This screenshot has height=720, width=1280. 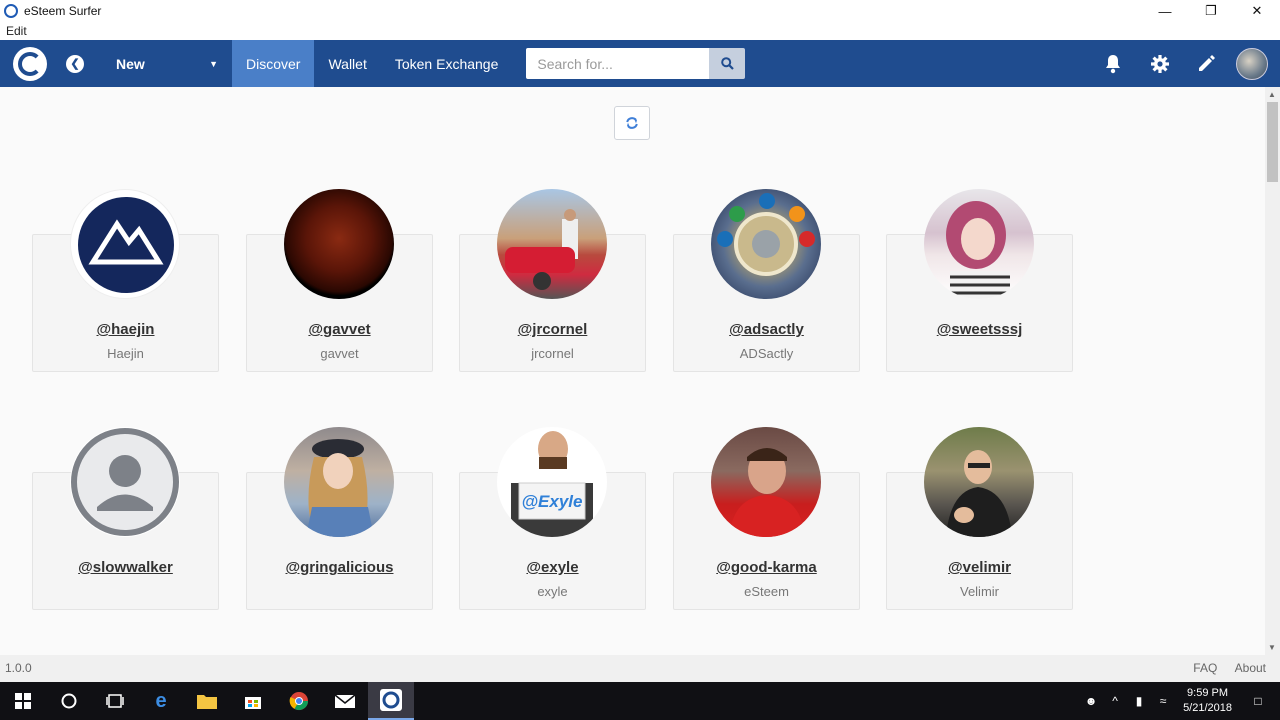 I want to click on edge-taskbar-app: e, so click(x=161, y=701).